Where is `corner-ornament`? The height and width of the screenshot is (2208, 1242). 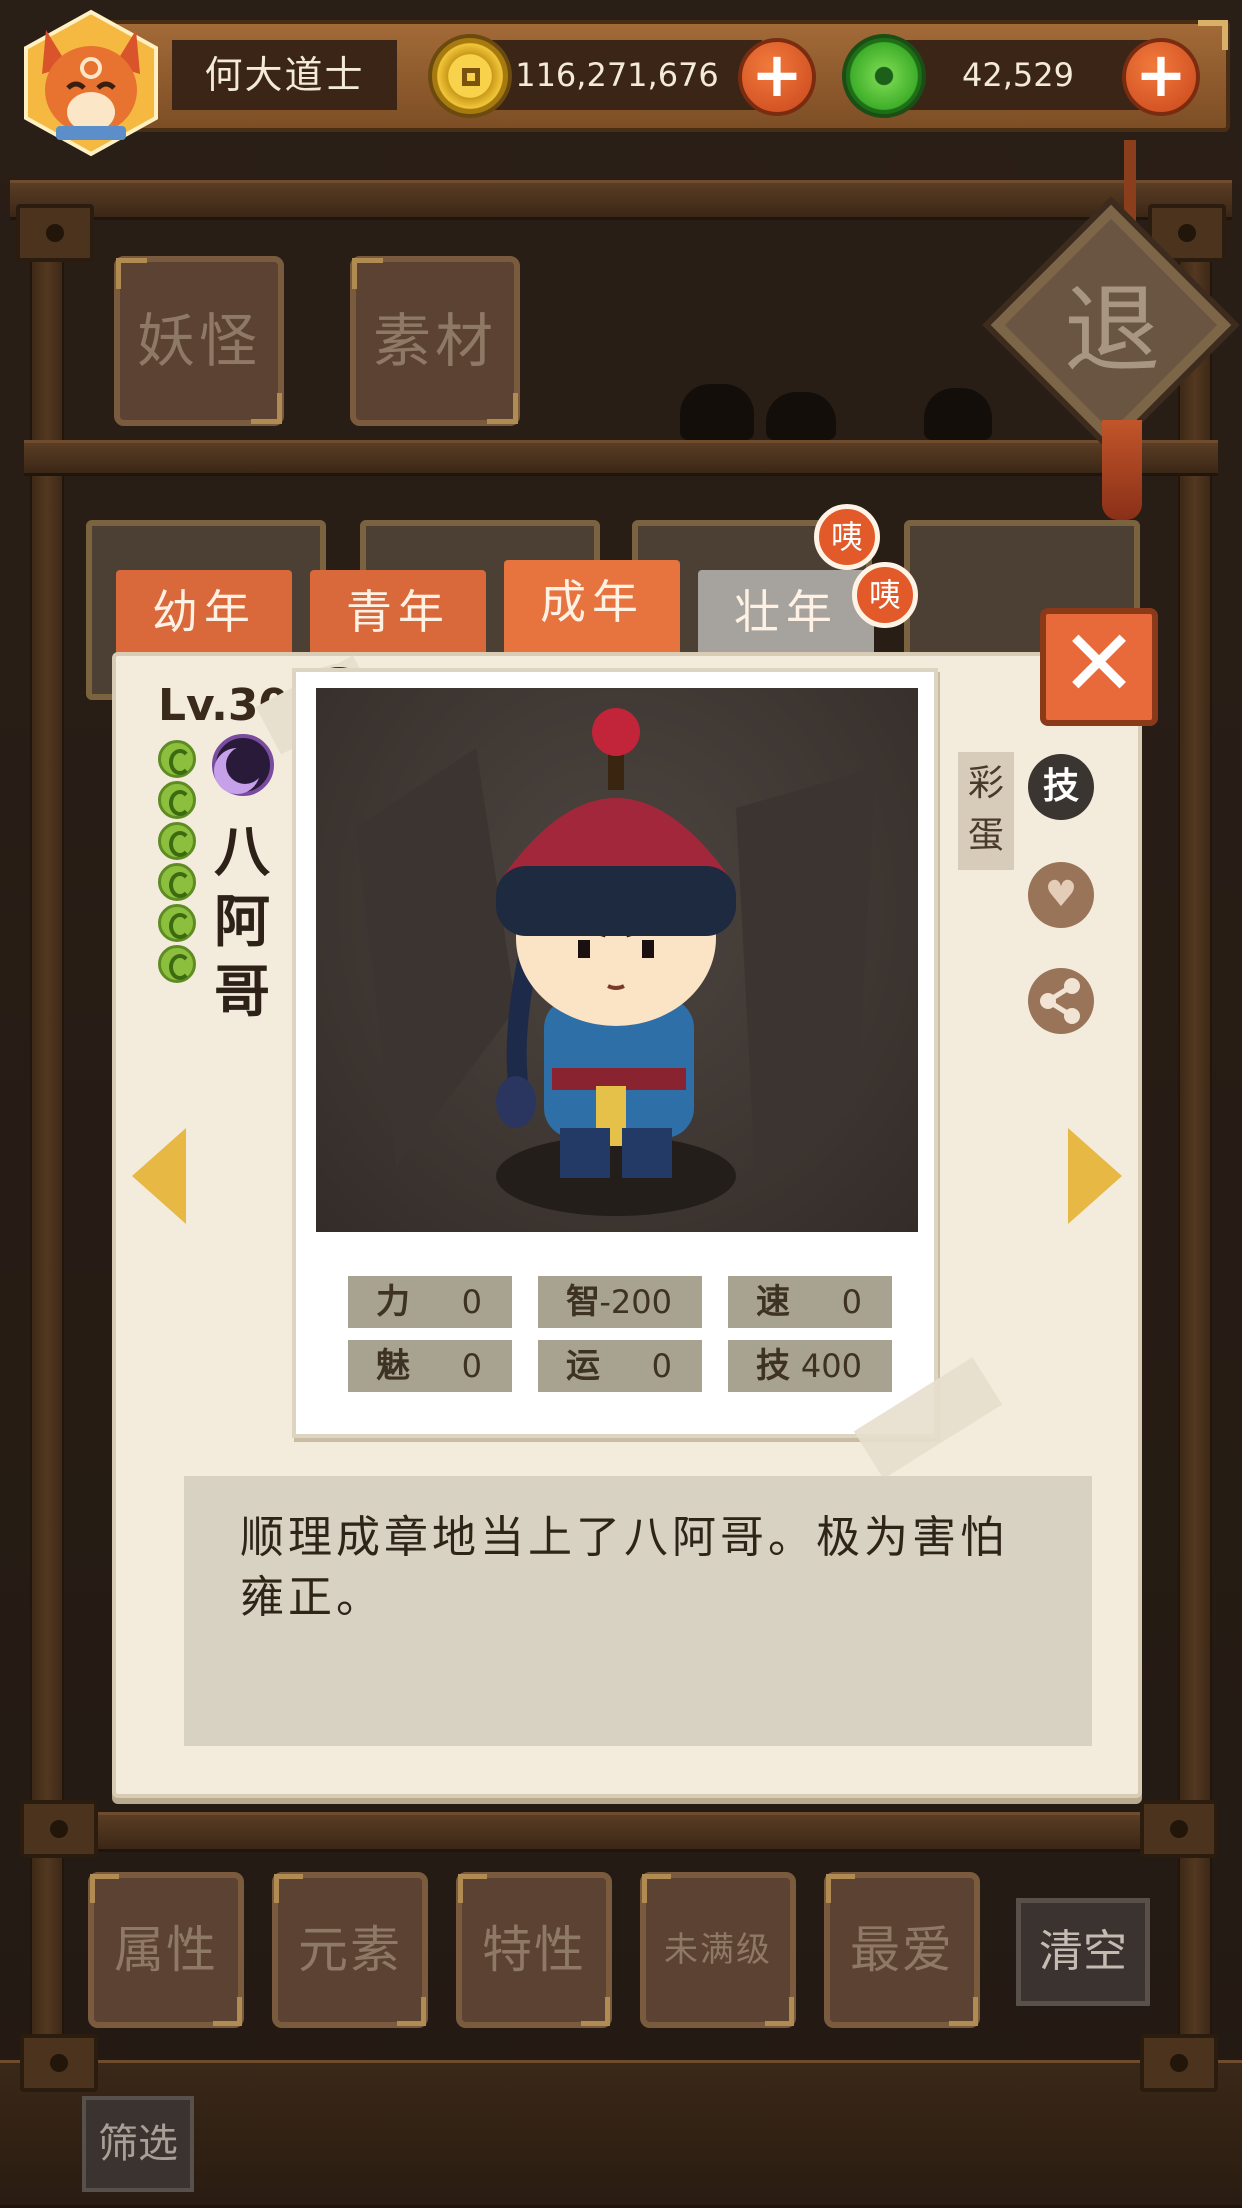
corner-ornament is located at coordinates (1213, 35).